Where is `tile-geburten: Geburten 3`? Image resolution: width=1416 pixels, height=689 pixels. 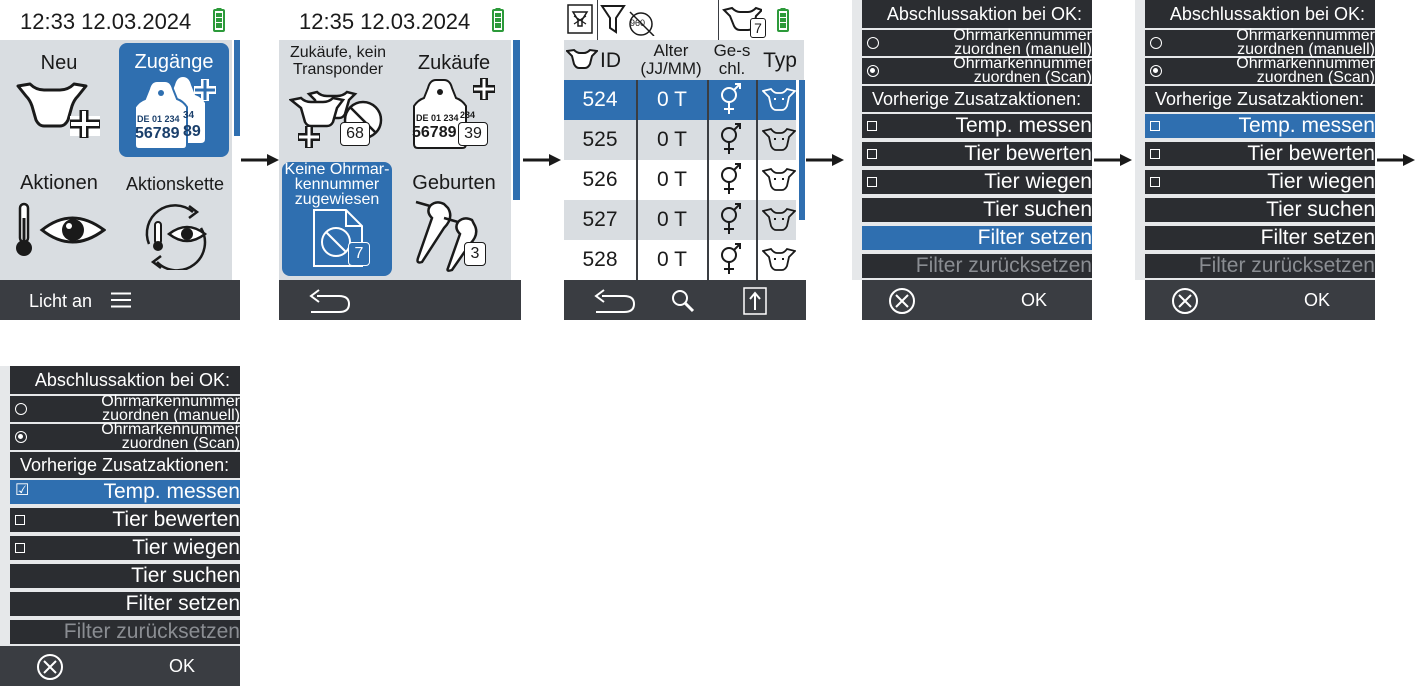
tile-geburten: Geburten 3 is located at coordinates (454, 220).